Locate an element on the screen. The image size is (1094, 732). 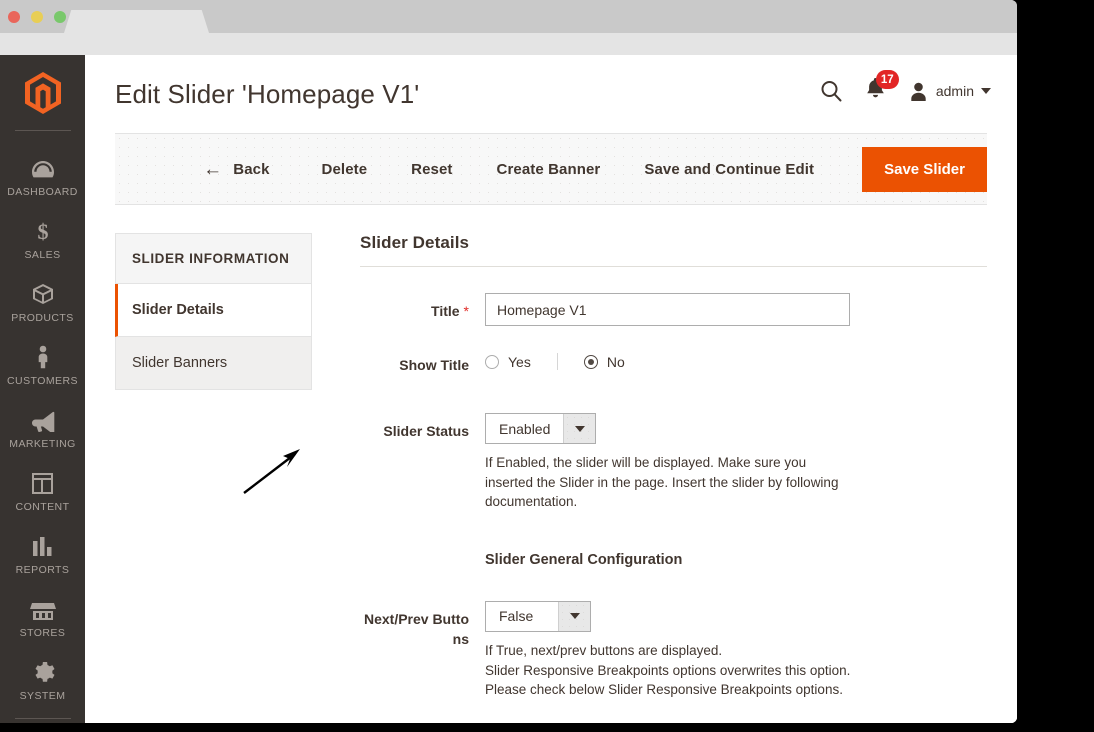
radio-label-no: No is located at coordinates (615, 361).